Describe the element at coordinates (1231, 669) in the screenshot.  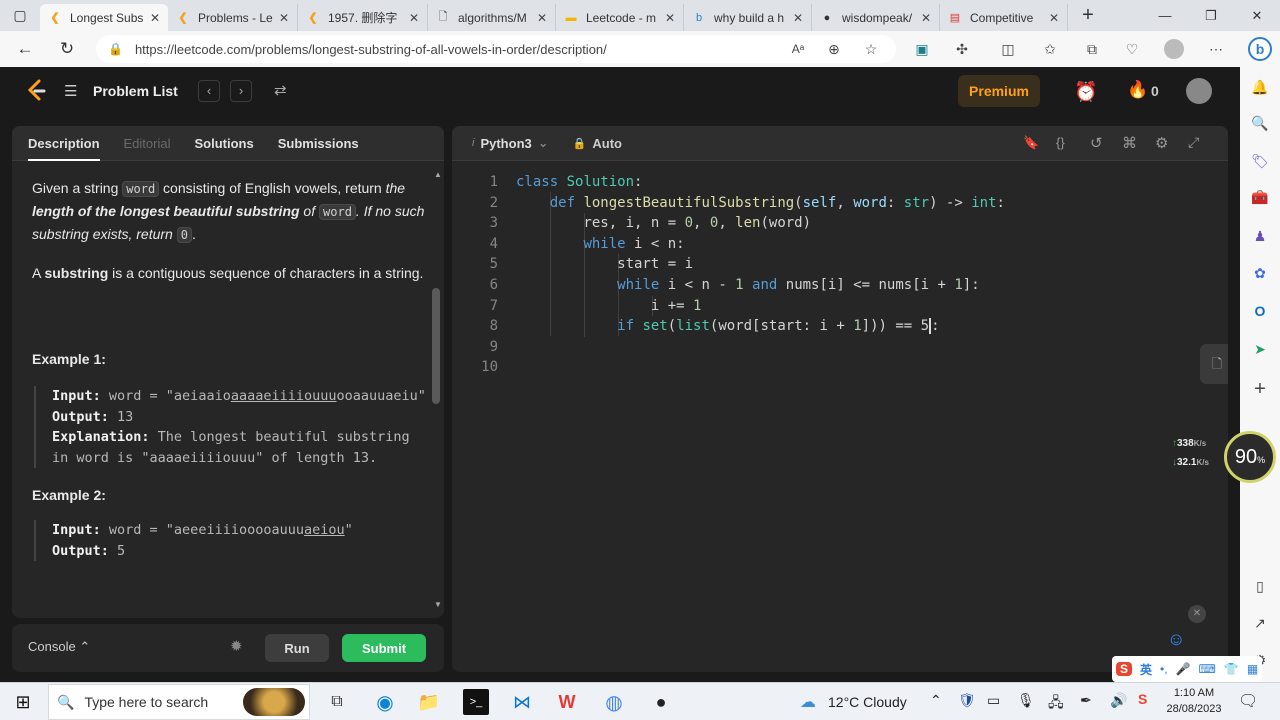
I see `ime-skin-icon: 👕` at that location.